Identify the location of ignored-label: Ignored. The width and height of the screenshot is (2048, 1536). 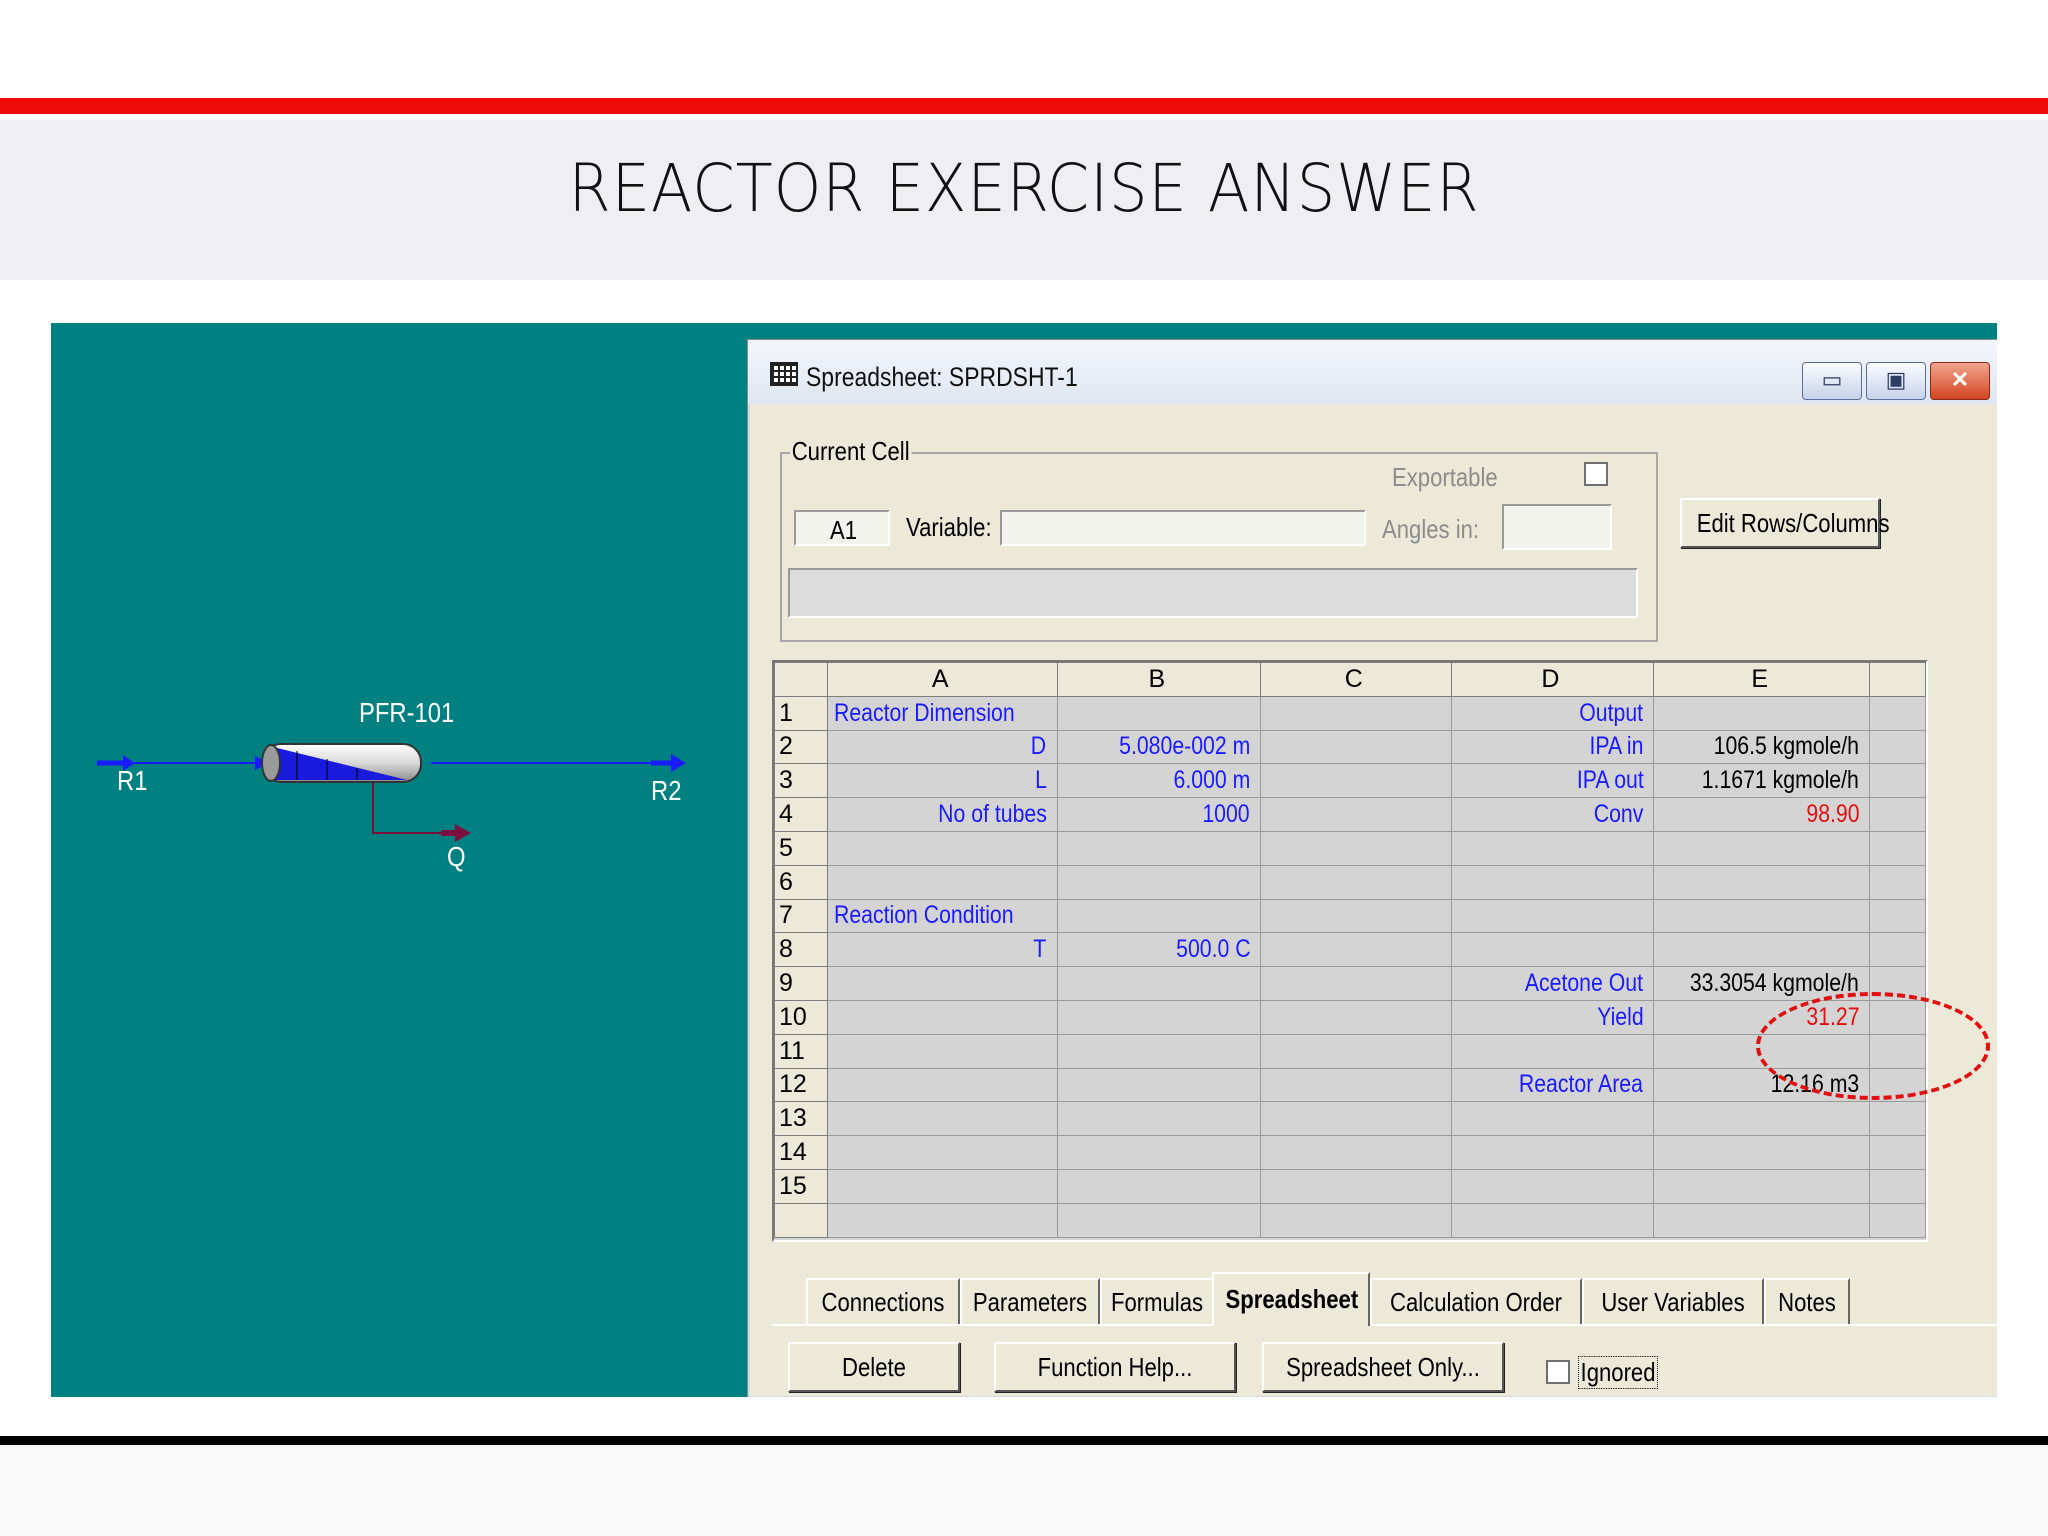
(1618, 1372).